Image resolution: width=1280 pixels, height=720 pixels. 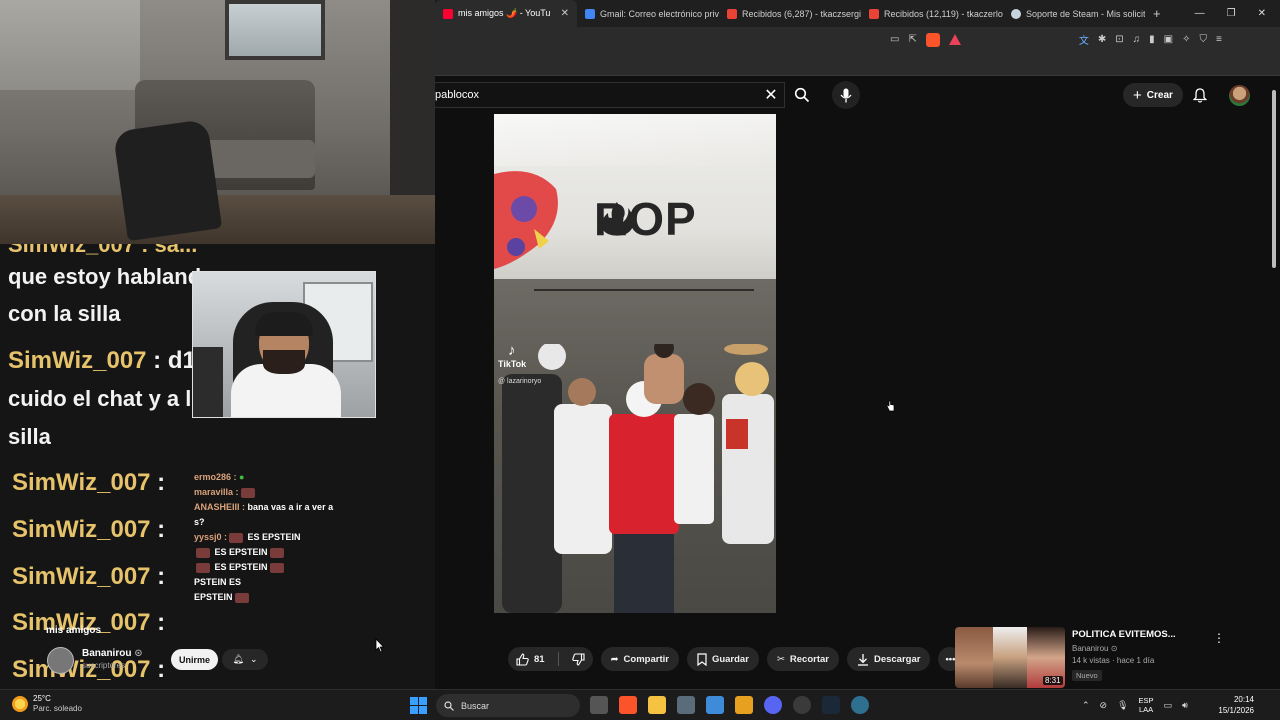 I want to click on channel-name: Bananirou ⊙, so click(x=112, y=653).